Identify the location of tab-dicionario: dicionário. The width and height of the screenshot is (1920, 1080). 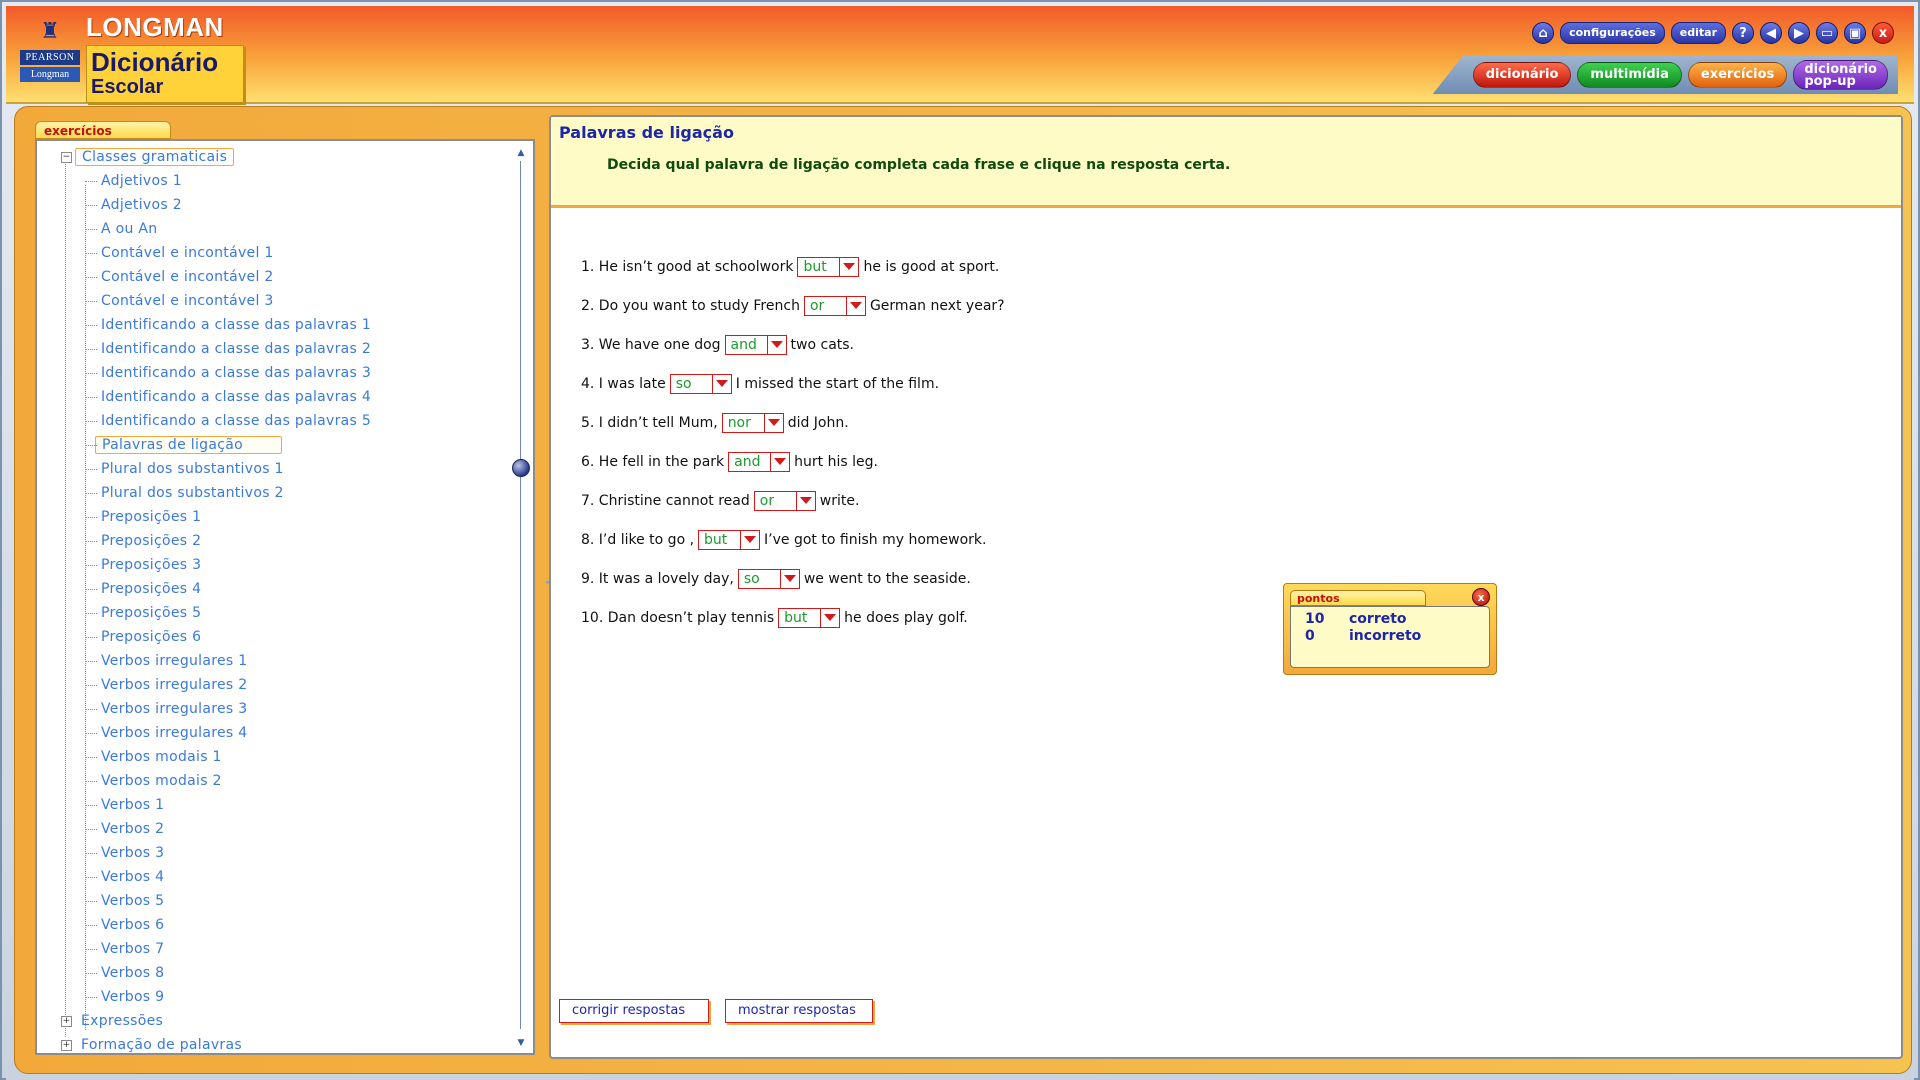
(1522, 75).